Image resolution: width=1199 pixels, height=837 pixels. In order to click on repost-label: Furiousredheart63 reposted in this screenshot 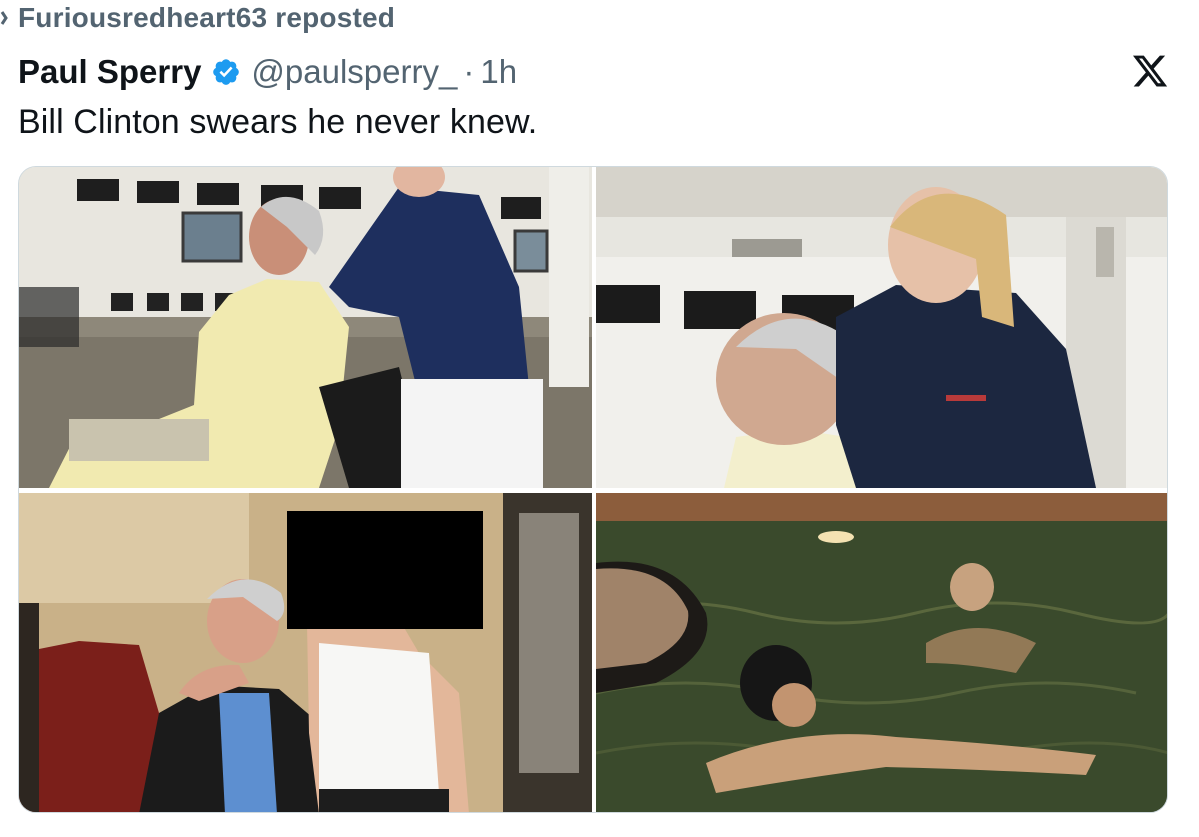, I will do `click(207, 17)`.